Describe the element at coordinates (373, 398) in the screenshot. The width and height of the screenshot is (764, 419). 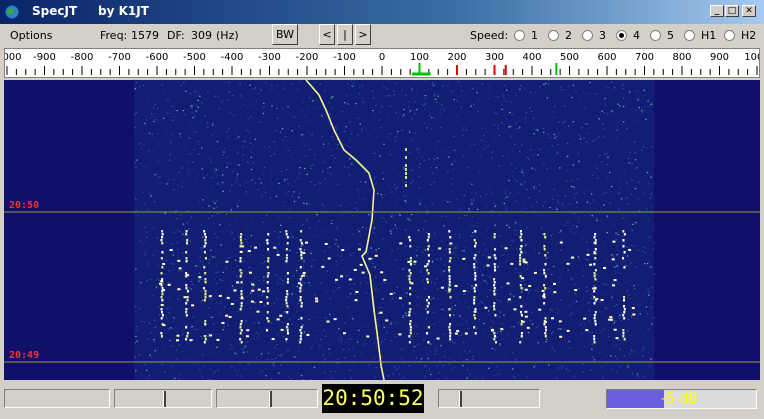
I see `utc-clock: 20:50:52` at that location.